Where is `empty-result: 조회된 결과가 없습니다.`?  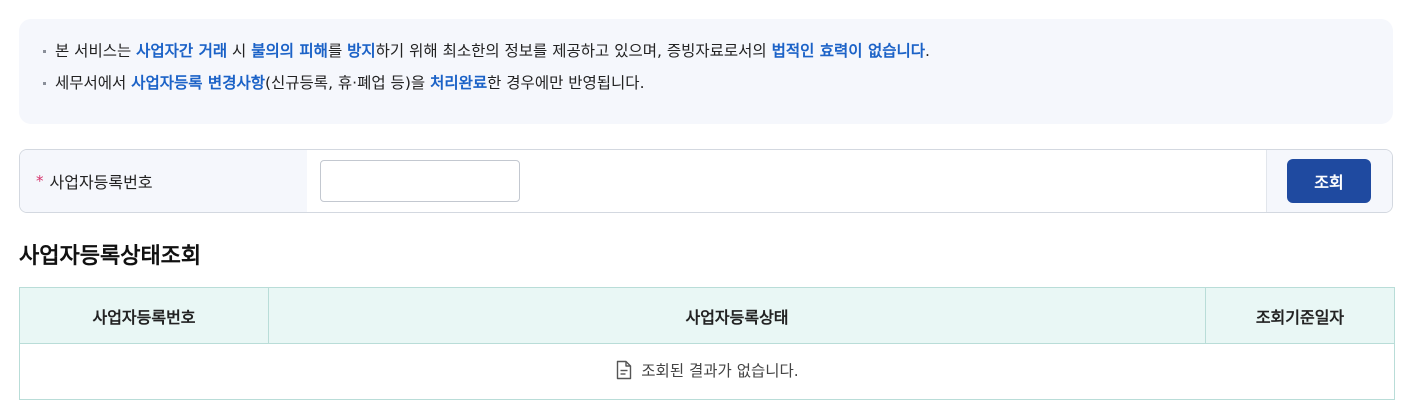 empty-result: 조회된 결과가 없습니다. is located at coordinates (707, 370).